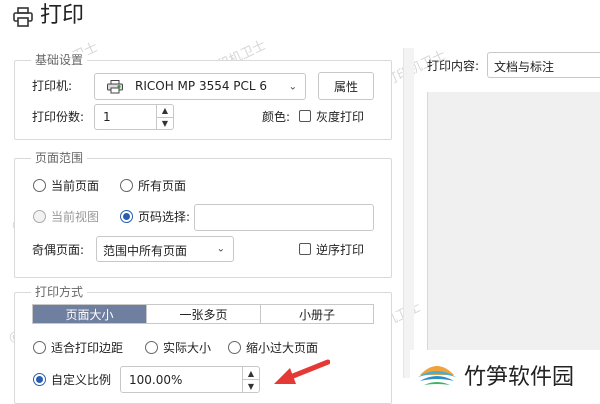 The width and height of the screenshot is (600, 404). I want to click on tab-multiple-pages: 一张多页, so click(204, 314).